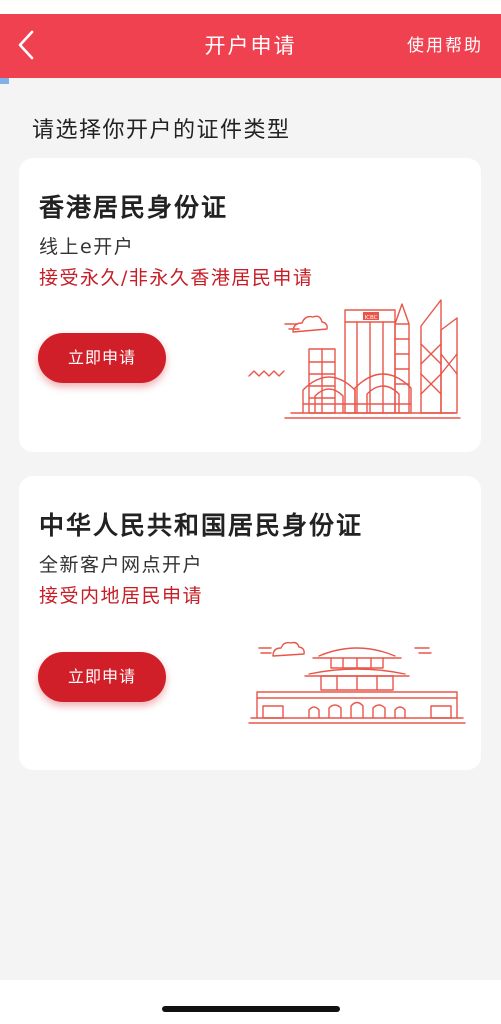  What do you see at coordinates (87, 247) in the screenshot?
I see `card-subtitle: 线上e开户` at bounding box center [87, 247].